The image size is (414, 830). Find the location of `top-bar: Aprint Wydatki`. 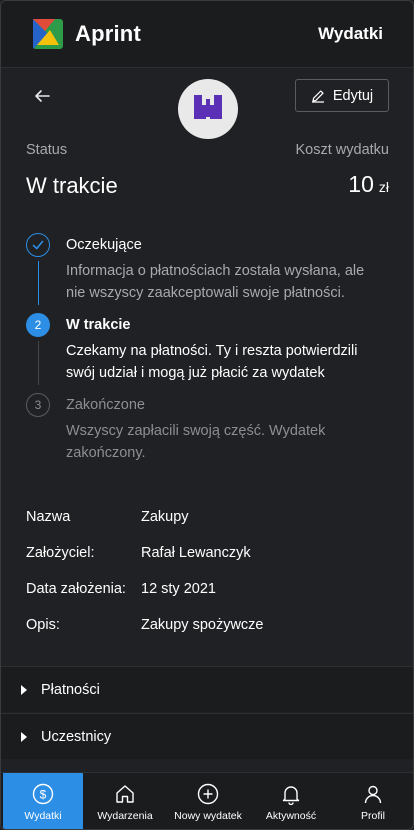

top-bar: Aprint Wydatki is located at coordinates (207, 34).